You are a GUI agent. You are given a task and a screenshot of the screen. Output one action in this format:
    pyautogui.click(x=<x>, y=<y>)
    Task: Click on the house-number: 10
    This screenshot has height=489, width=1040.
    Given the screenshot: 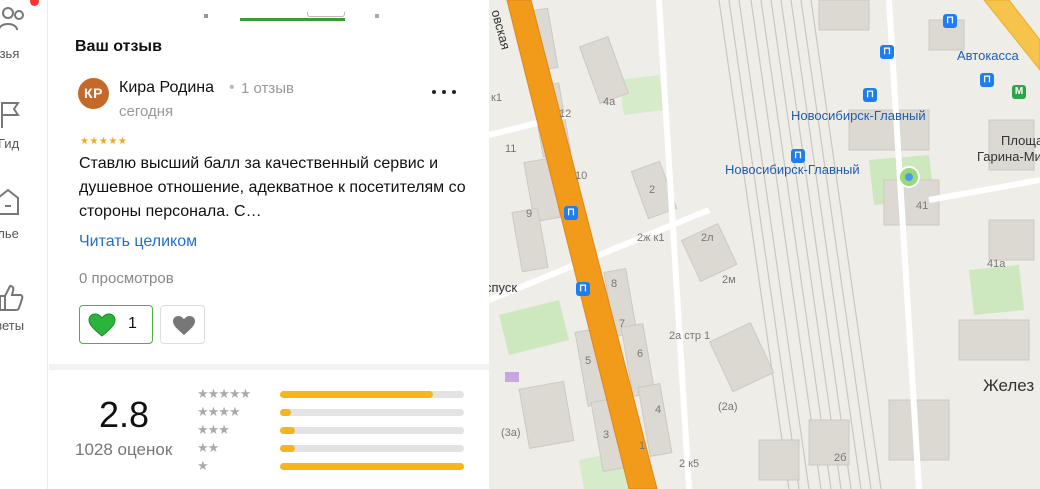 What is the action you would take?
    pyautogui.click(x=581, y=176)
    